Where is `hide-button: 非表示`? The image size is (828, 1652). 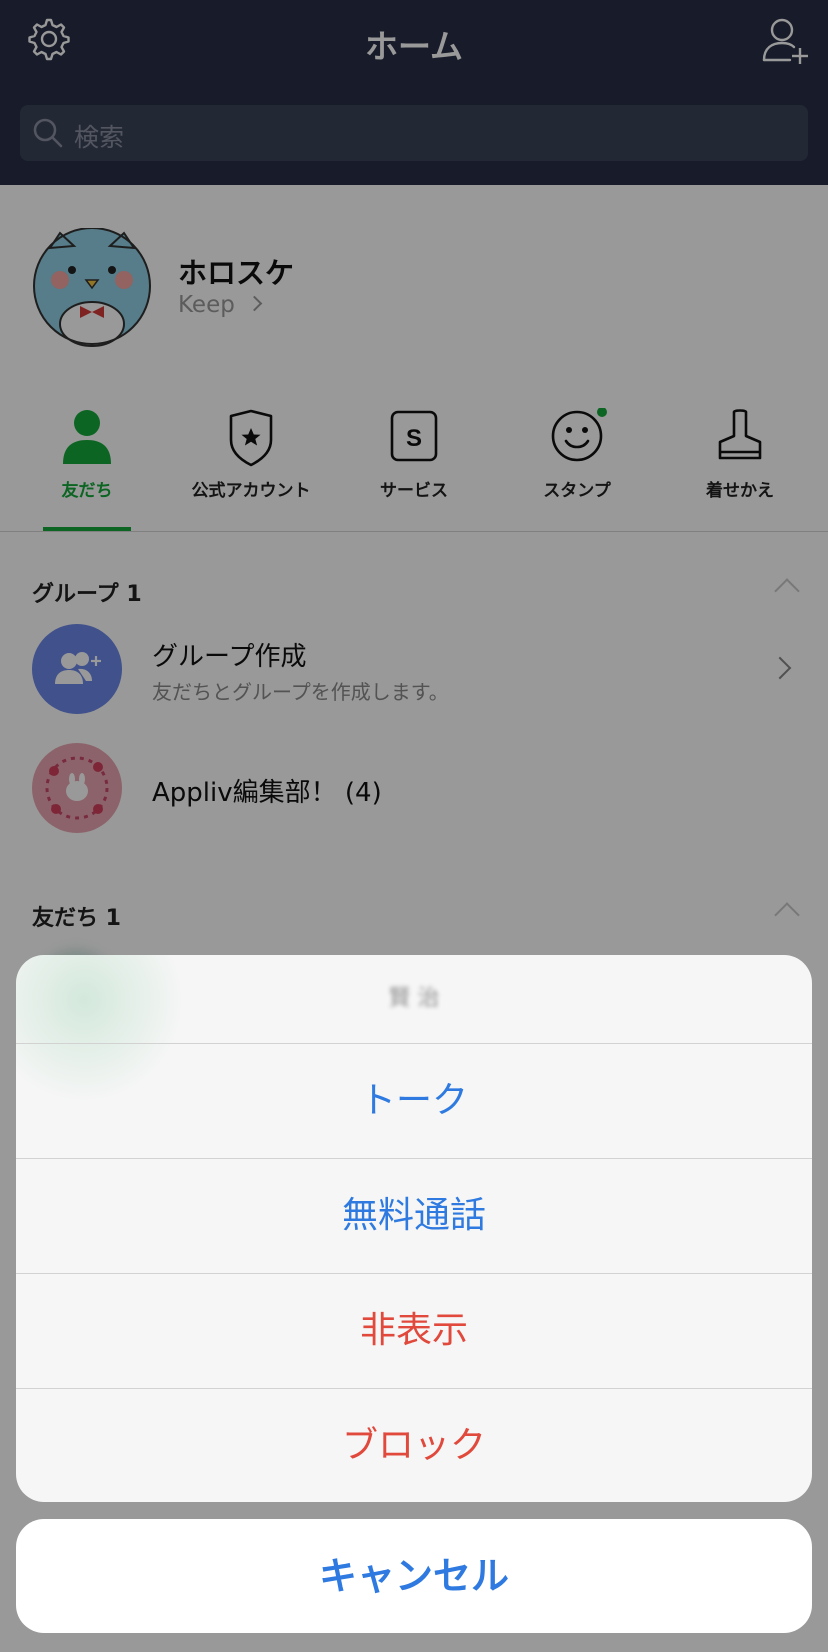
hide-button: 非表示 is located at coordinates (414, 1331).